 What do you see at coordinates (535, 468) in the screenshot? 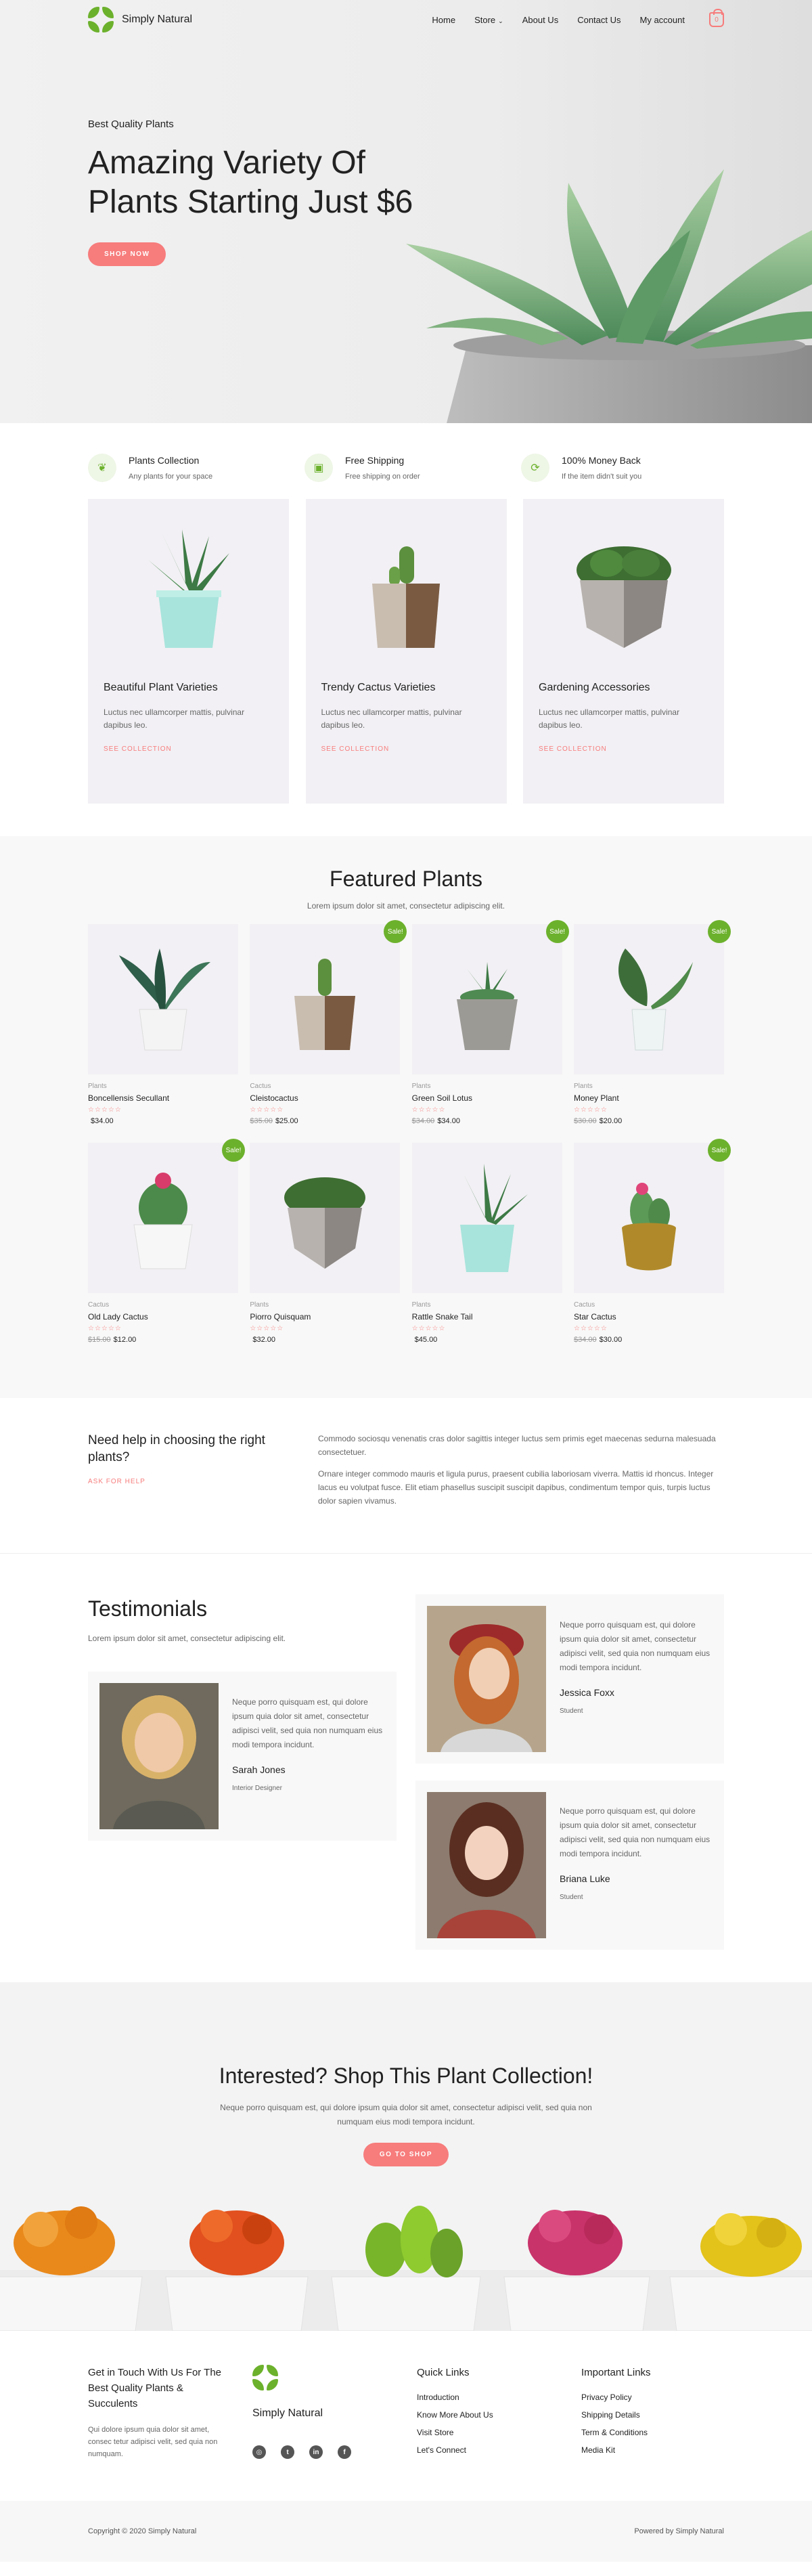
I see `refresh-icon: ⟳` at bounding box center [535, 468].